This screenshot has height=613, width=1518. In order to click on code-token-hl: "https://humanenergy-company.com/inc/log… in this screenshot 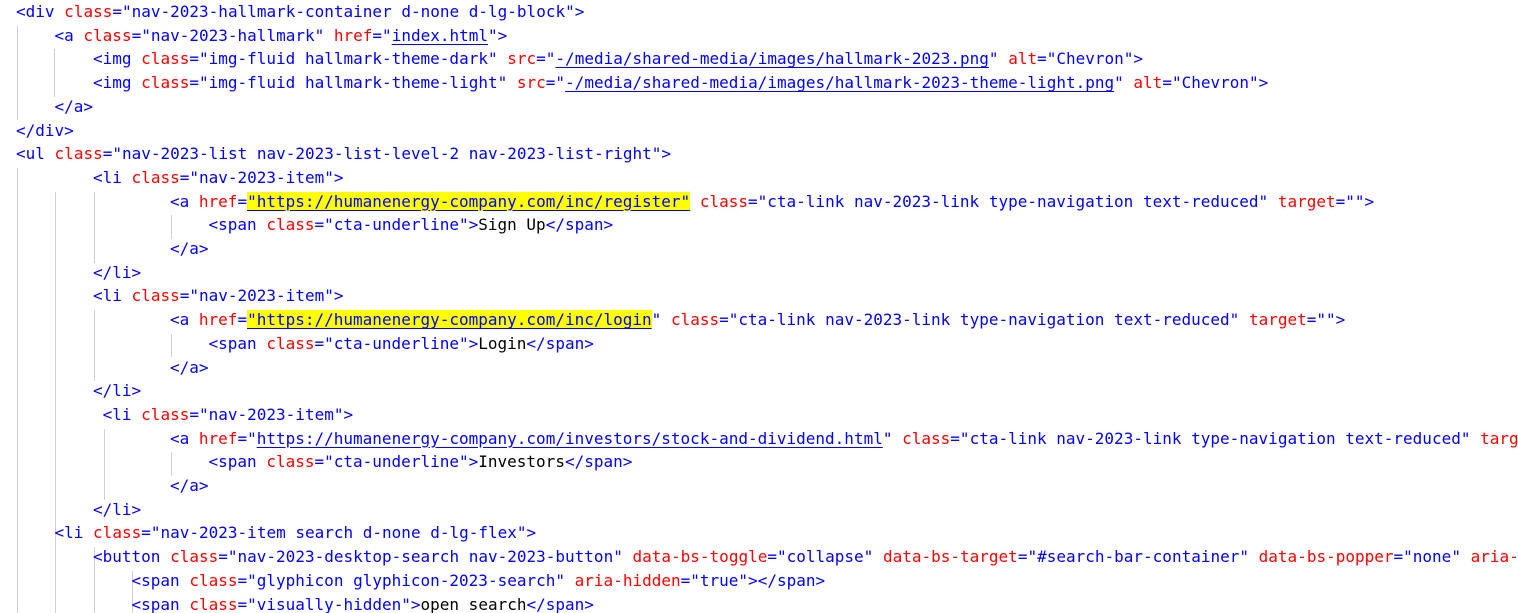, I will do `click(449, 320)`.